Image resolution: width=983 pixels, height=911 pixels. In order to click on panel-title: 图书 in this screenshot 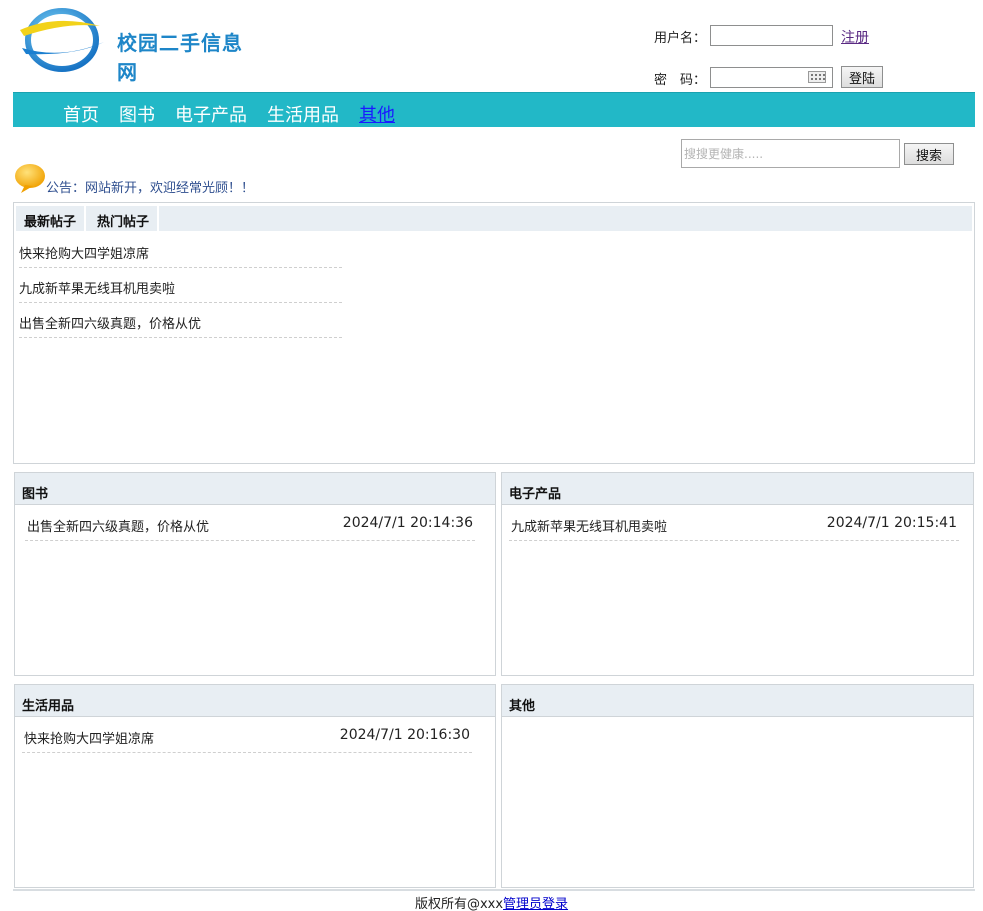, I will do `click(35, 494)`.